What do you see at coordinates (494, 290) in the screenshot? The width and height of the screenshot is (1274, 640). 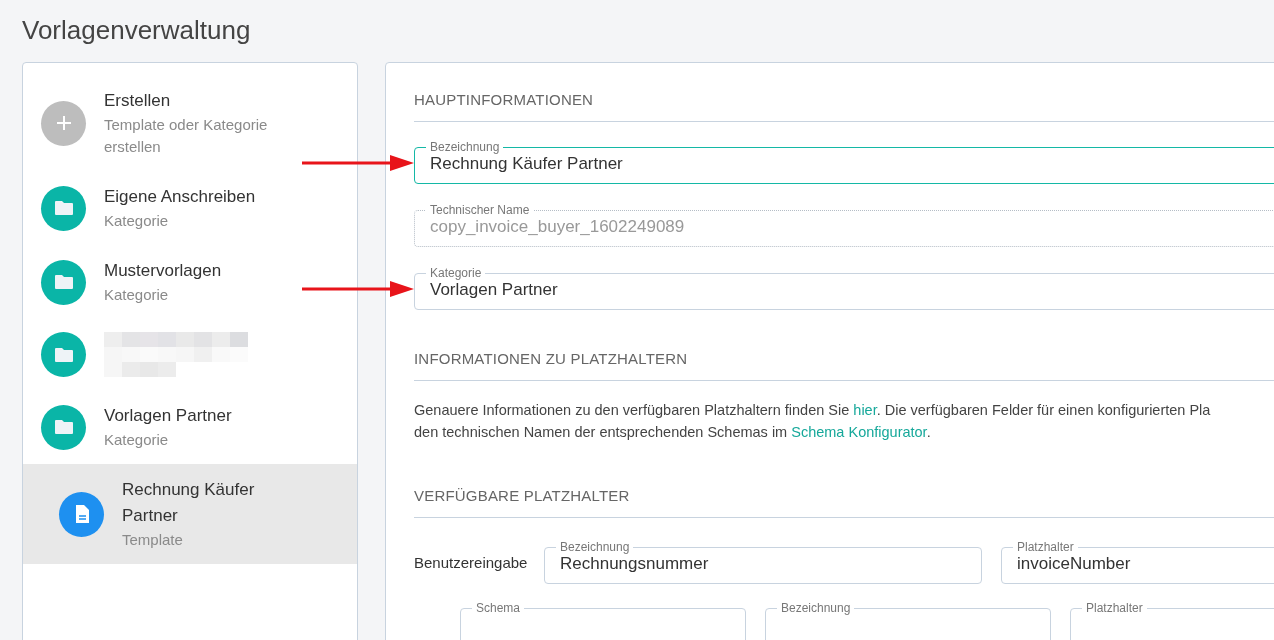 I see `field-value: Vorlagen Partner` at bounding box center [494, 290].